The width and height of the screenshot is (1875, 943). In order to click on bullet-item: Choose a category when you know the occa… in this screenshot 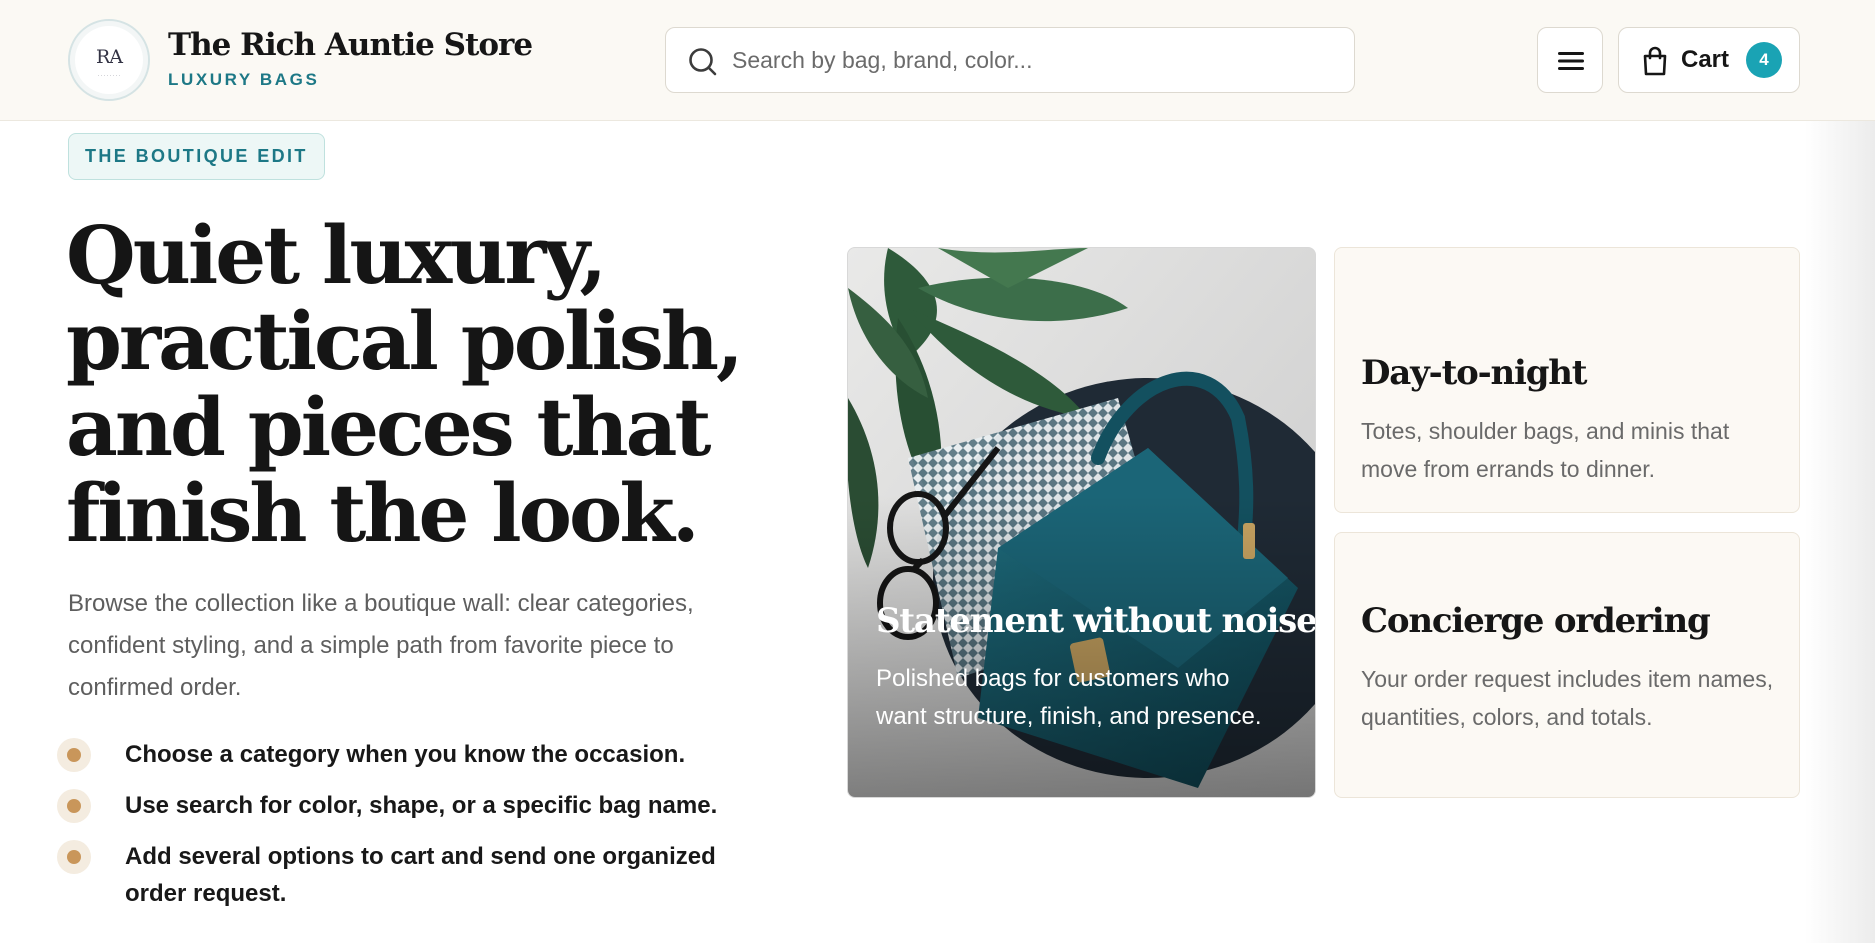, I will do `click(417, 754)`.